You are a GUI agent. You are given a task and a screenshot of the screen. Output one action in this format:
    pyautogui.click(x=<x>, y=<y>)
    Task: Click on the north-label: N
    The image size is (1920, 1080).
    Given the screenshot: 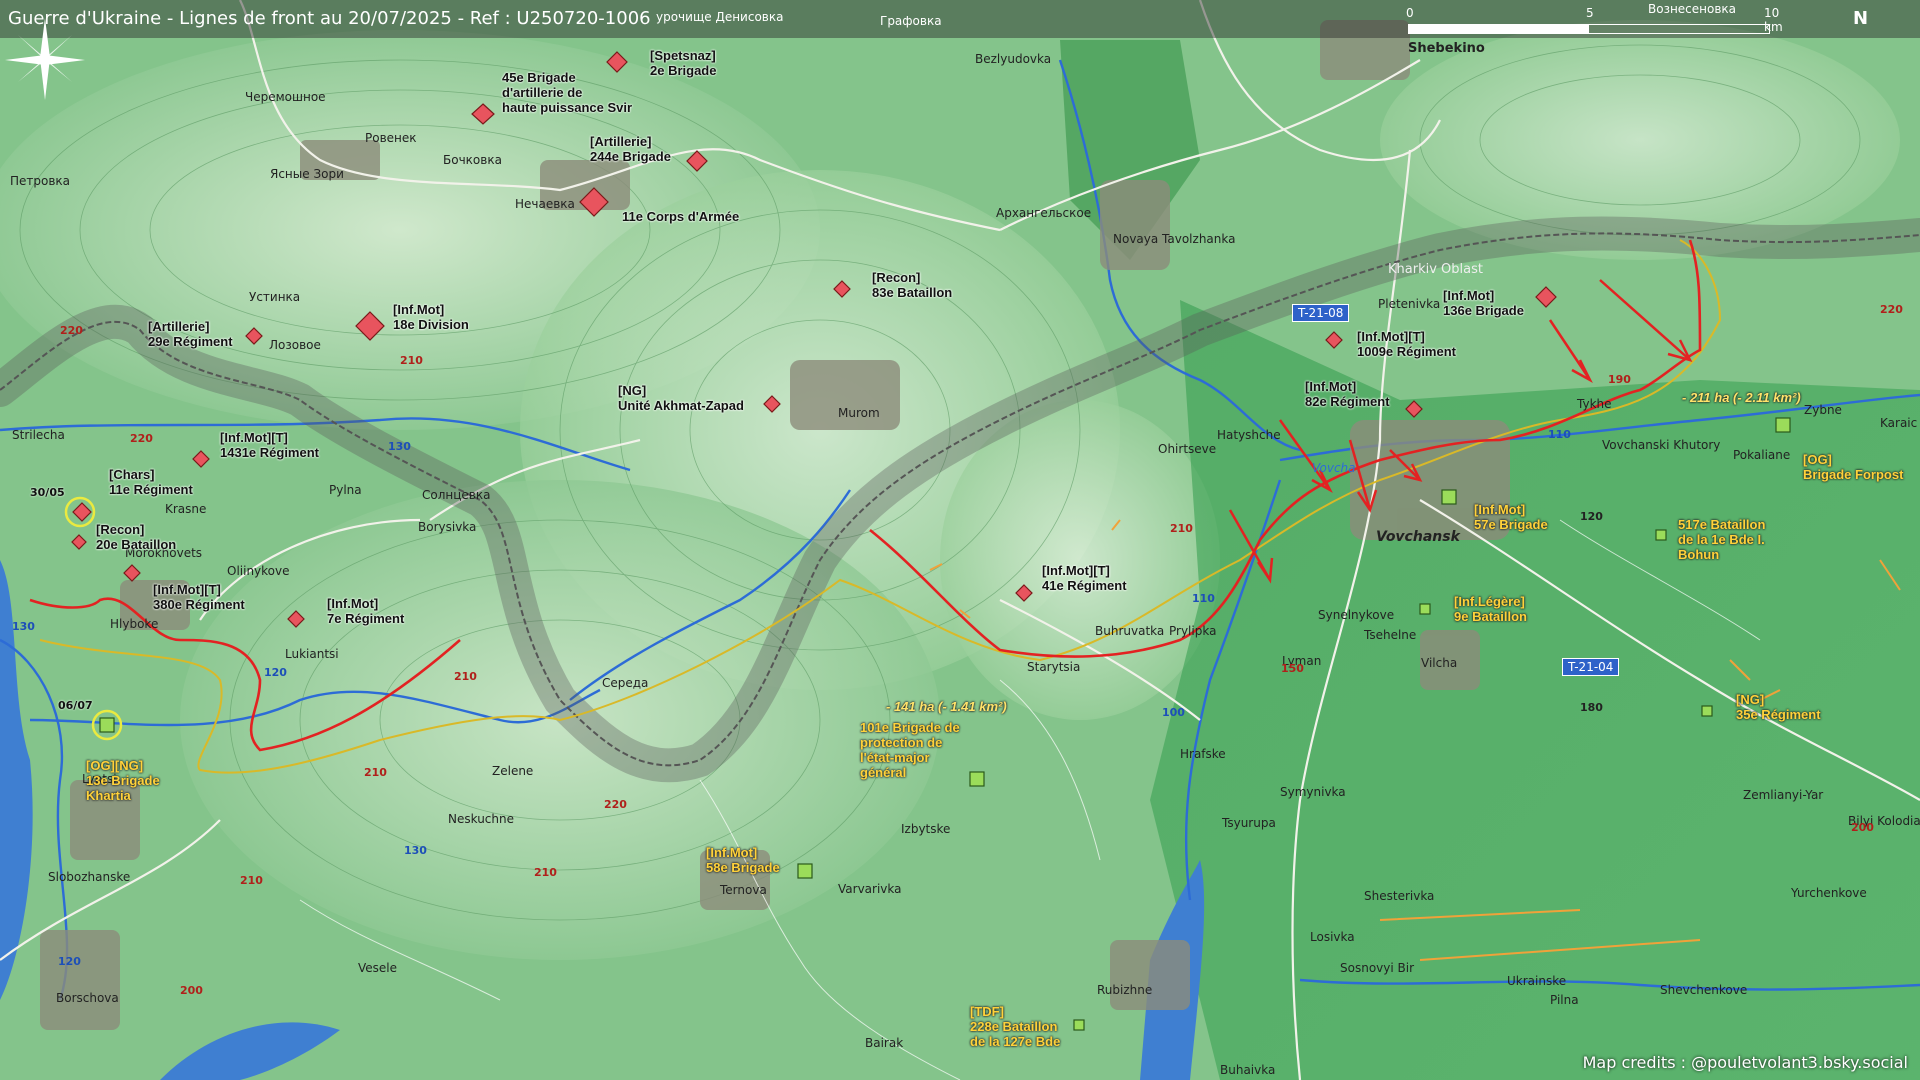 What is the action you would take?
    pyautogui.click(x=1861, y=18)
    